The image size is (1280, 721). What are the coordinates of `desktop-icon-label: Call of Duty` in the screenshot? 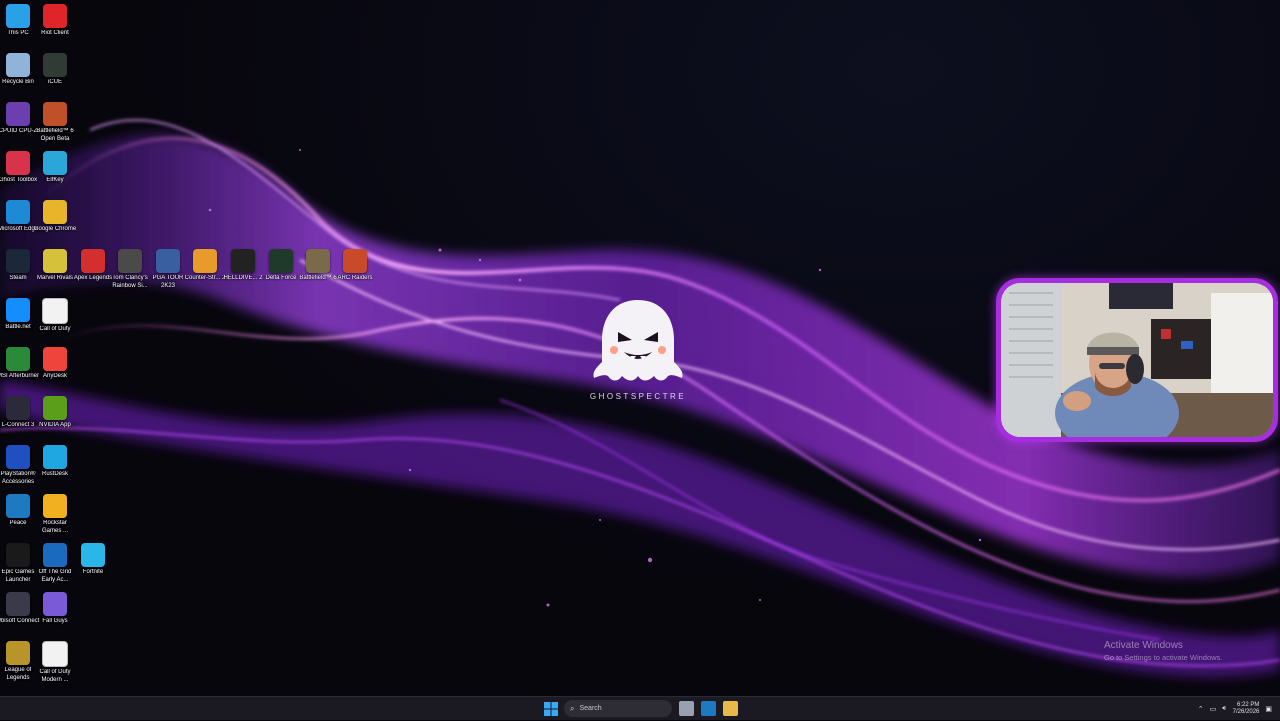 It's located at (55, 329).